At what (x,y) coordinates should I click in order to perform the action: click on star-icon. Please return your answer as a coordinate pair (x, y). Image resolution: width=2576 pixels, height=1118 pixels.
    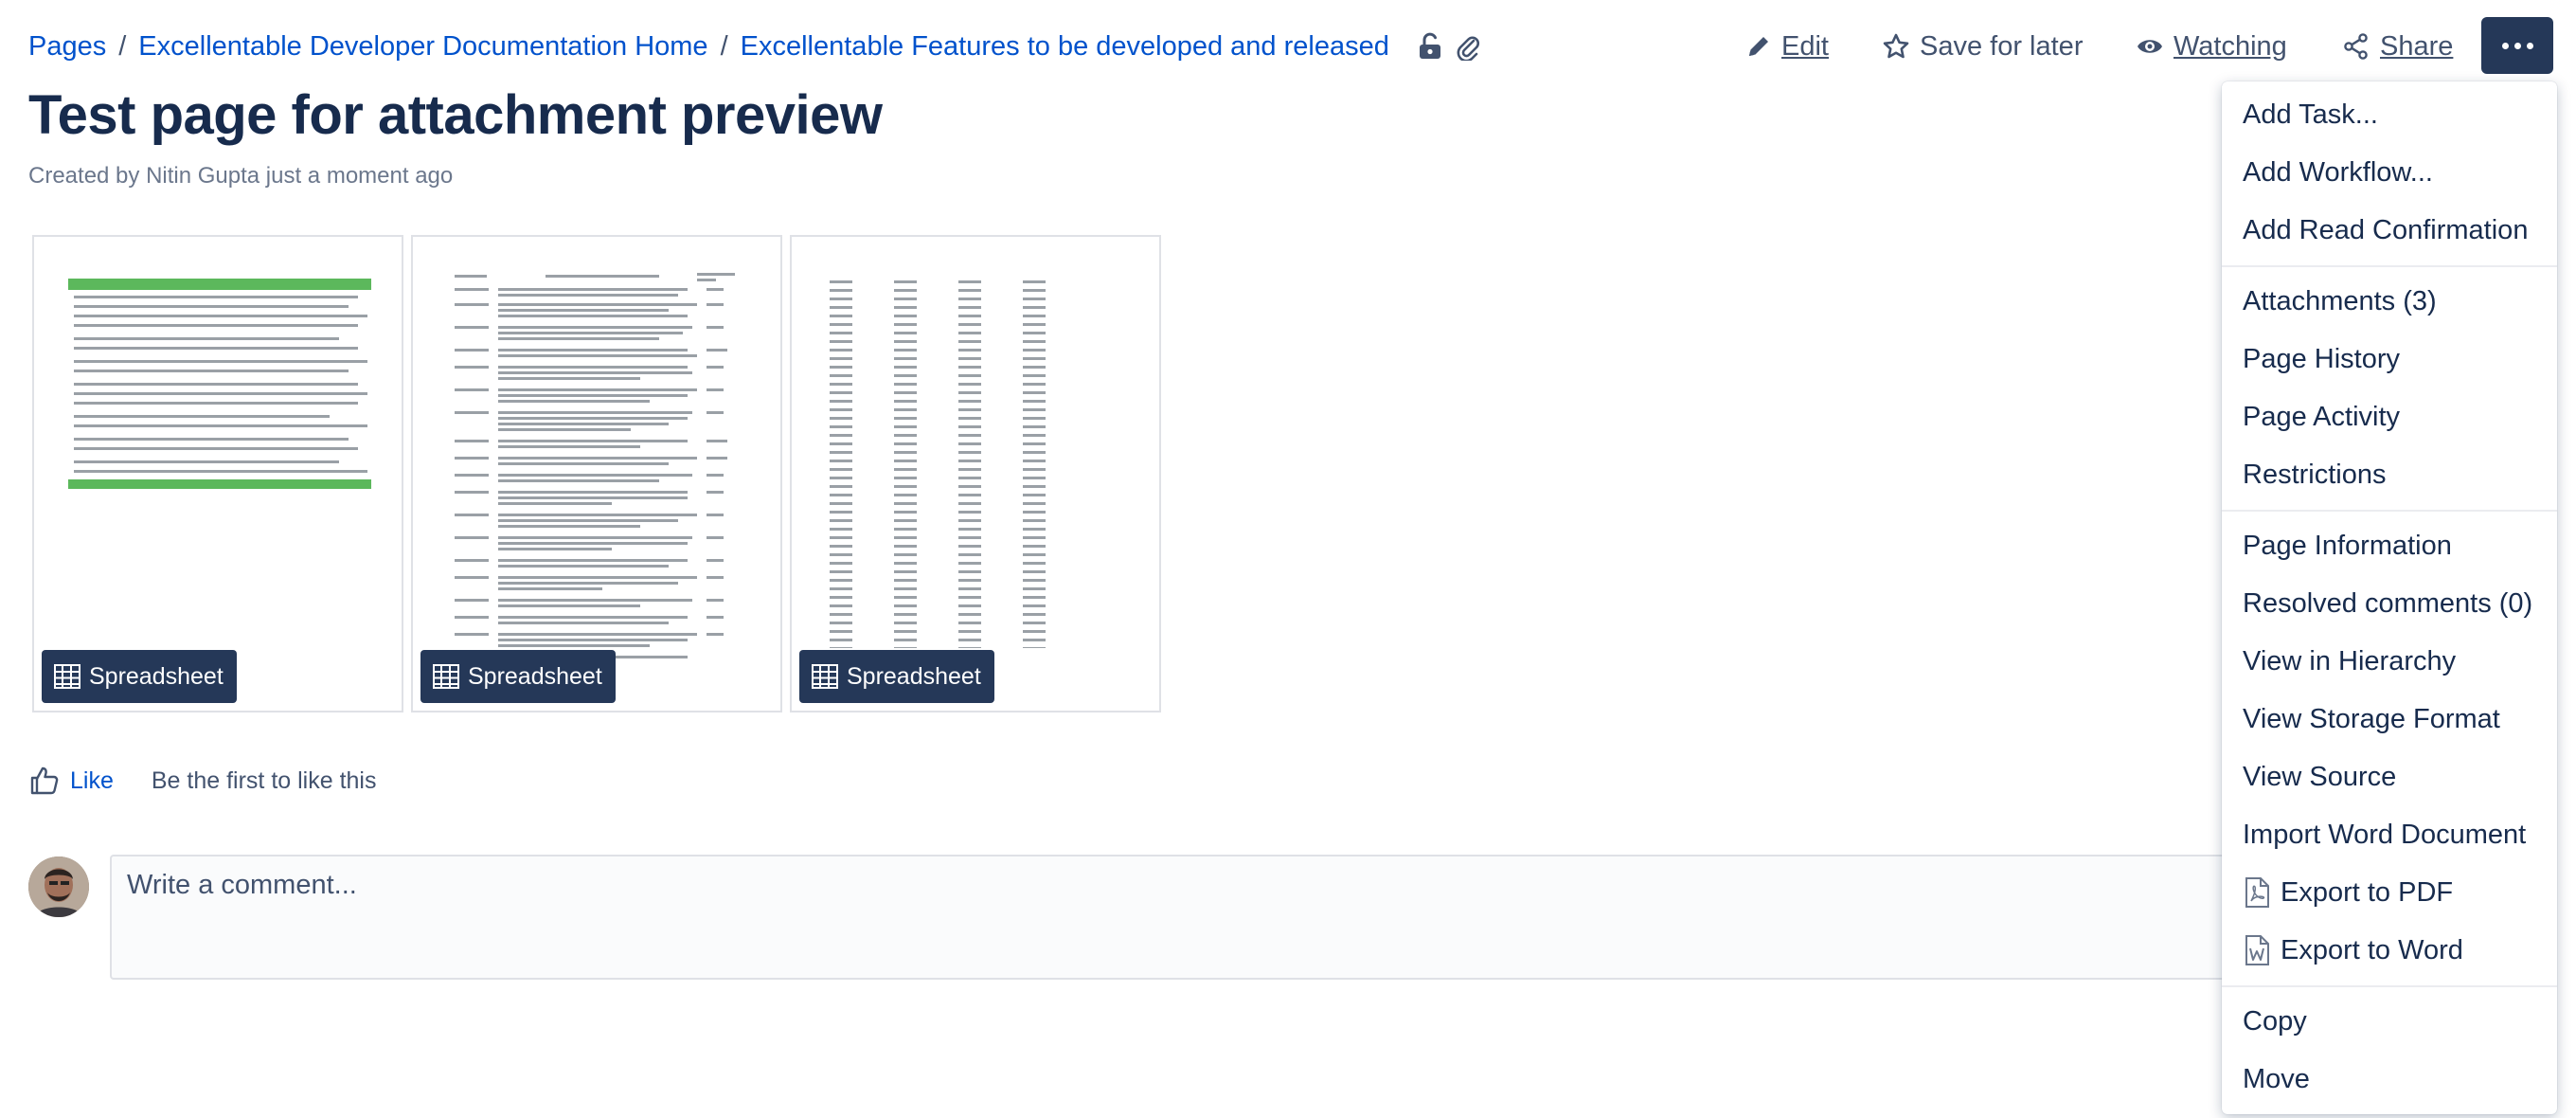
    Looking at the image, I should click on (1896, 46).